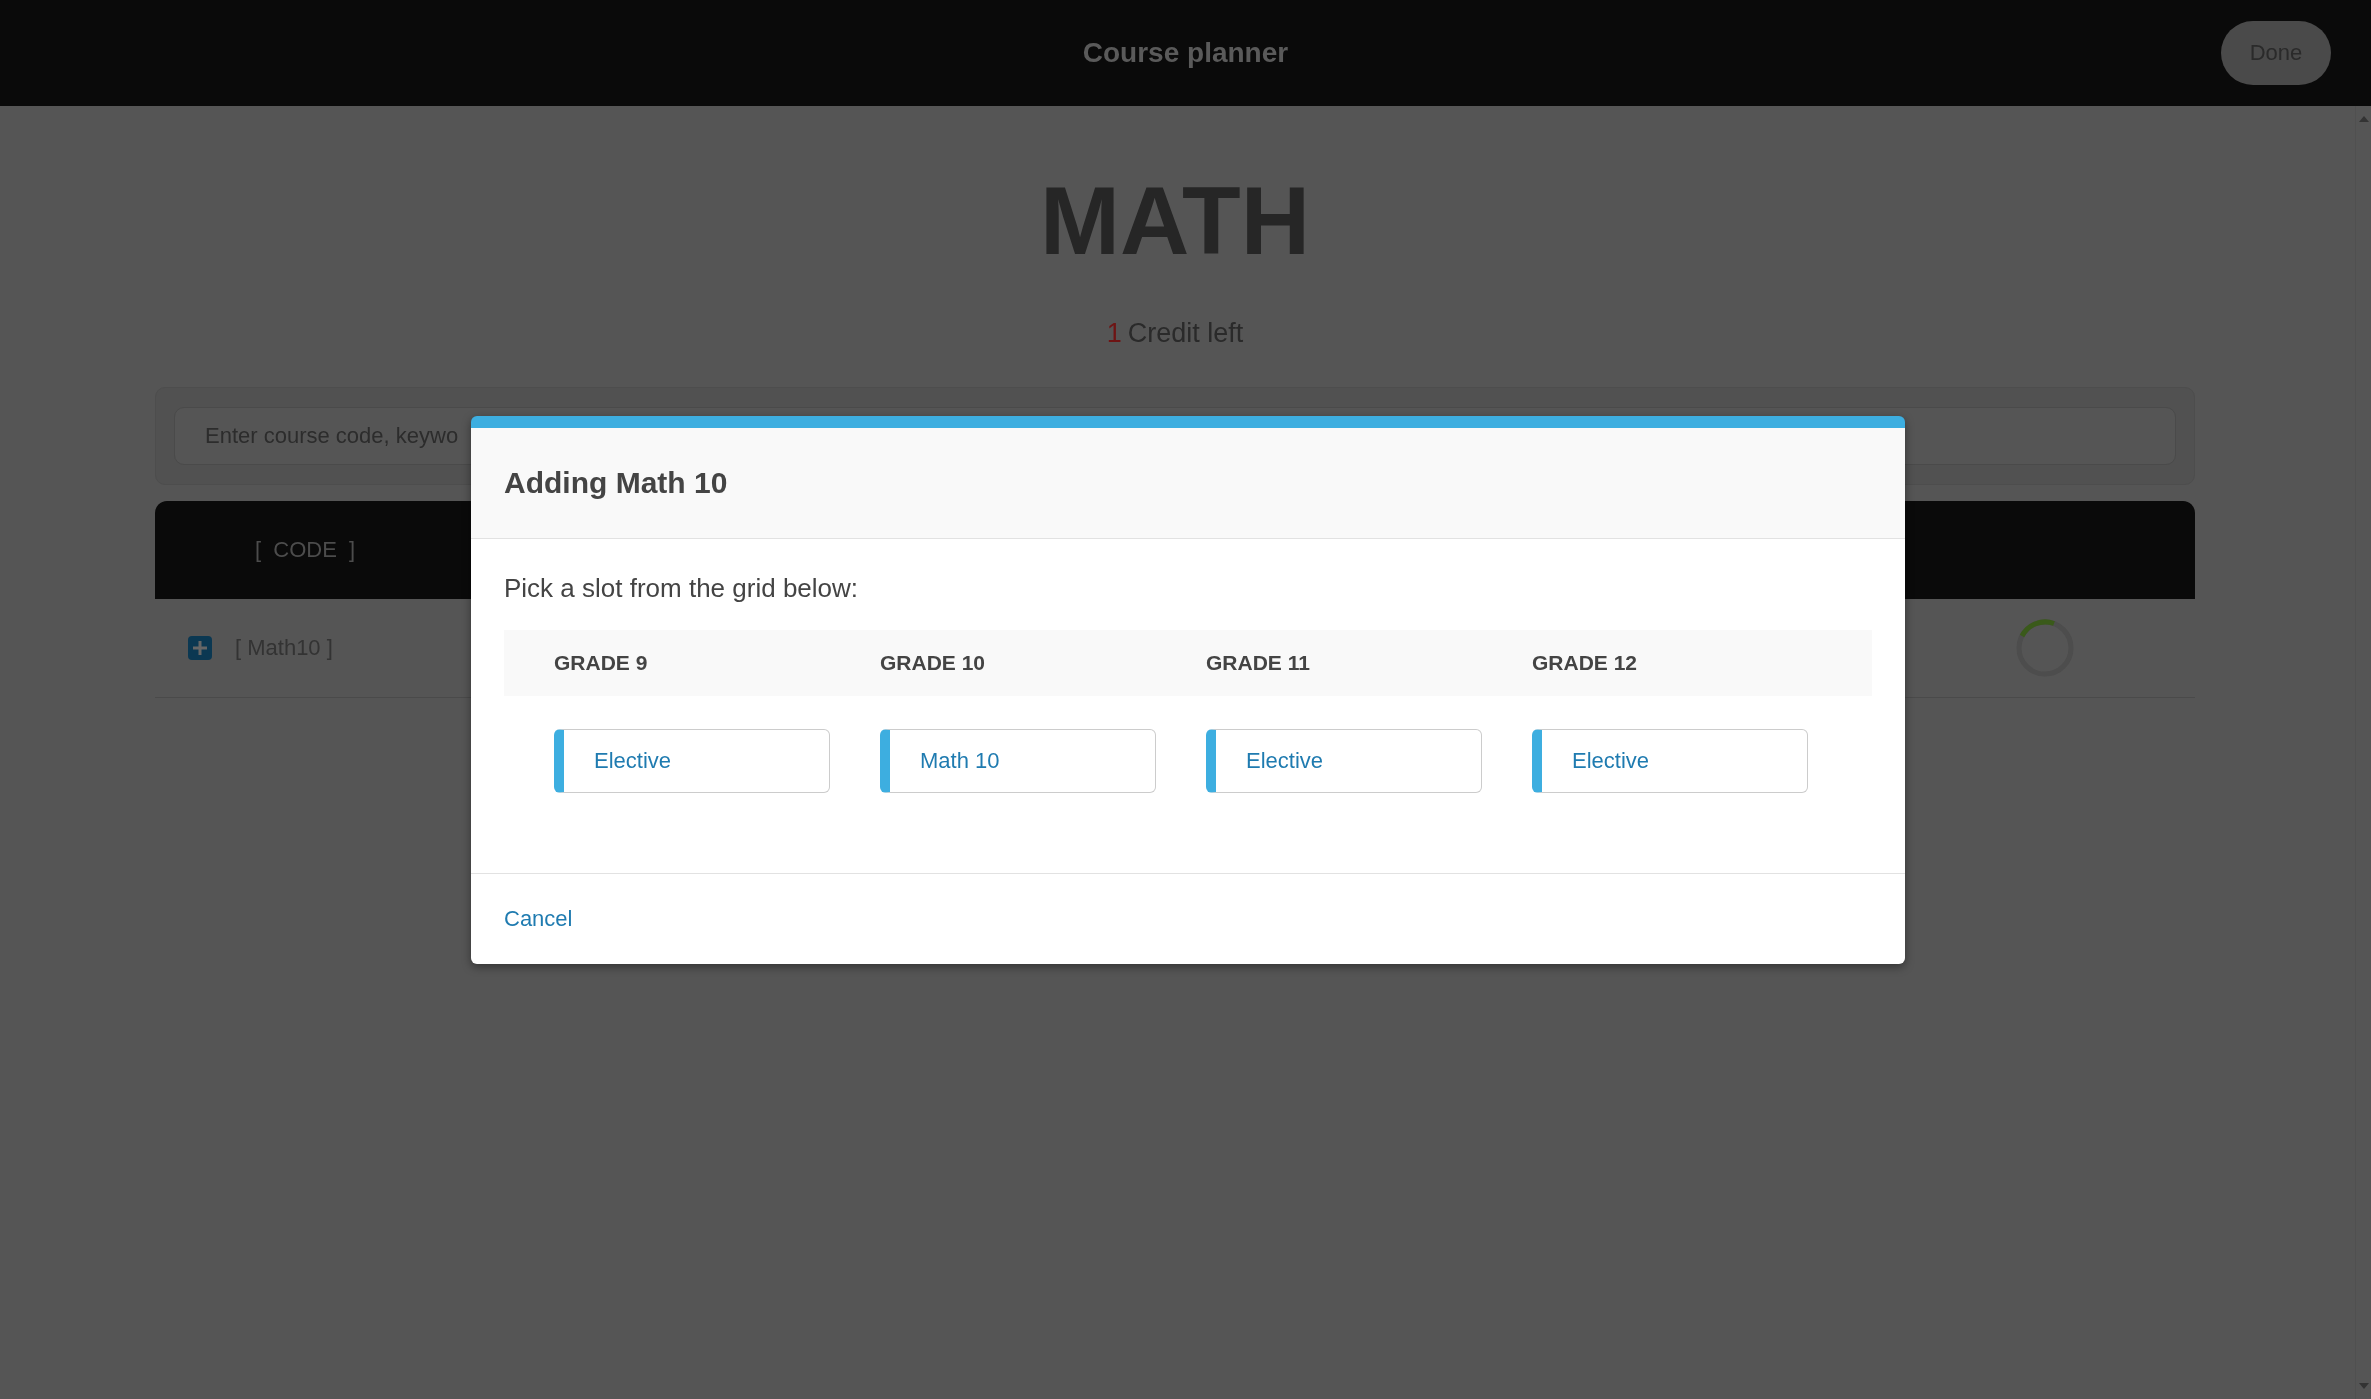 The width and height of the screenshot is (2371, 1399). I want to click on grade-label: GRADE 9, so click(601, 663).